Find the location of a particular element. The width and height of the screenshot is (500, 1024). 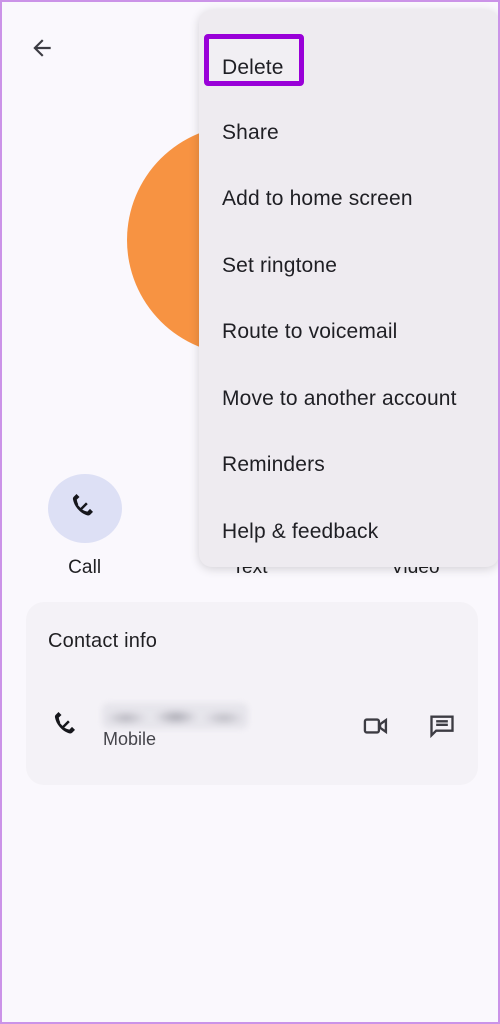

contact-phone-row: Mobile is located at coordinates (252, 730).